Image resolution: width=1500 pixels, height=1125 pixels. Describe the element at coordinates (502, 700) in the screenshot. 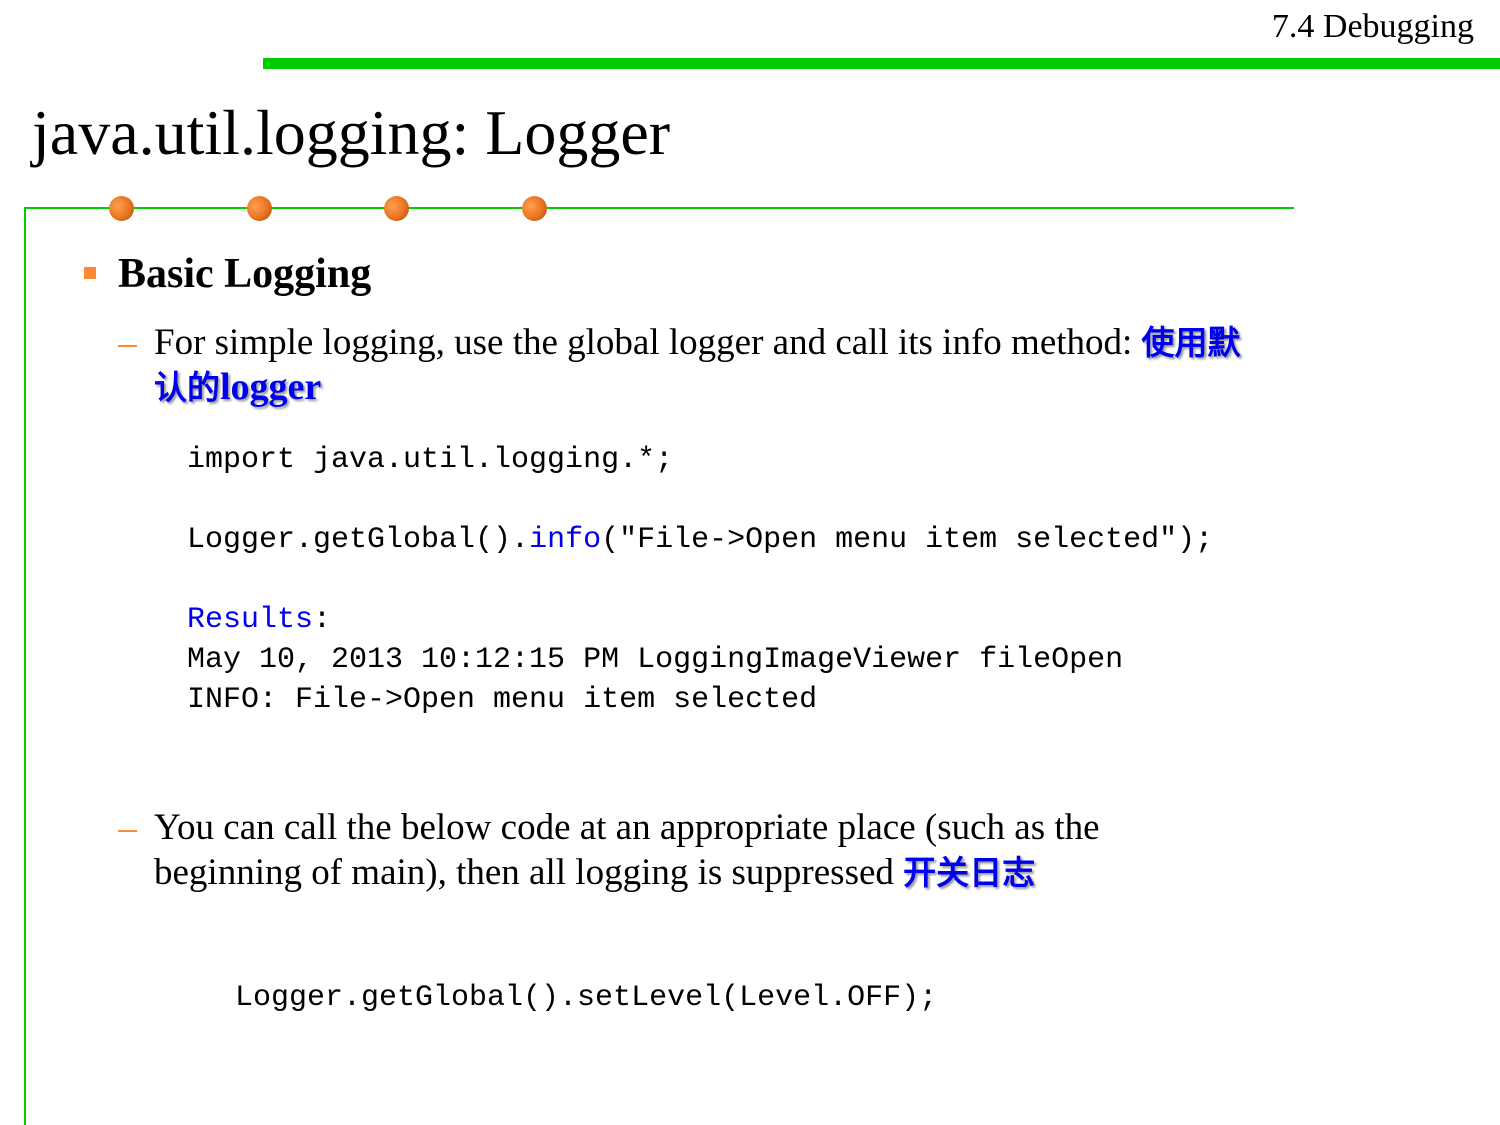

I see `result-line-2: INFO: File->Open menu item selected` at that location.